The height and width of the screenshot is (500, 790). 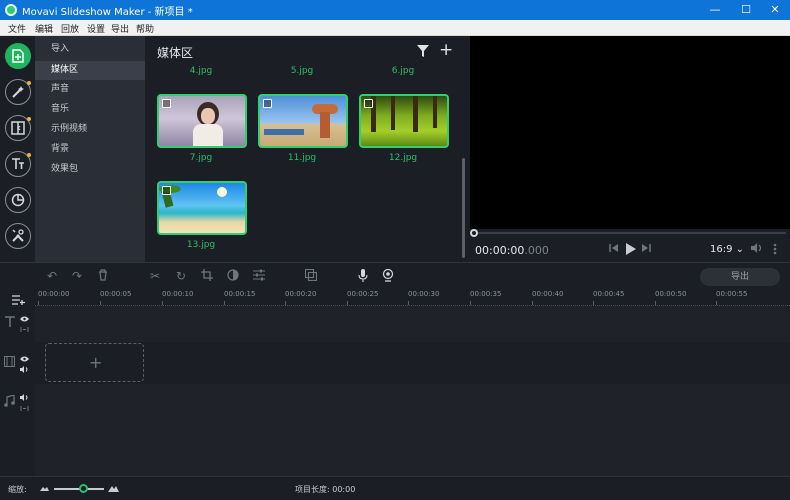 I want to click on category-import: 导入, so click(x=90, y=49).